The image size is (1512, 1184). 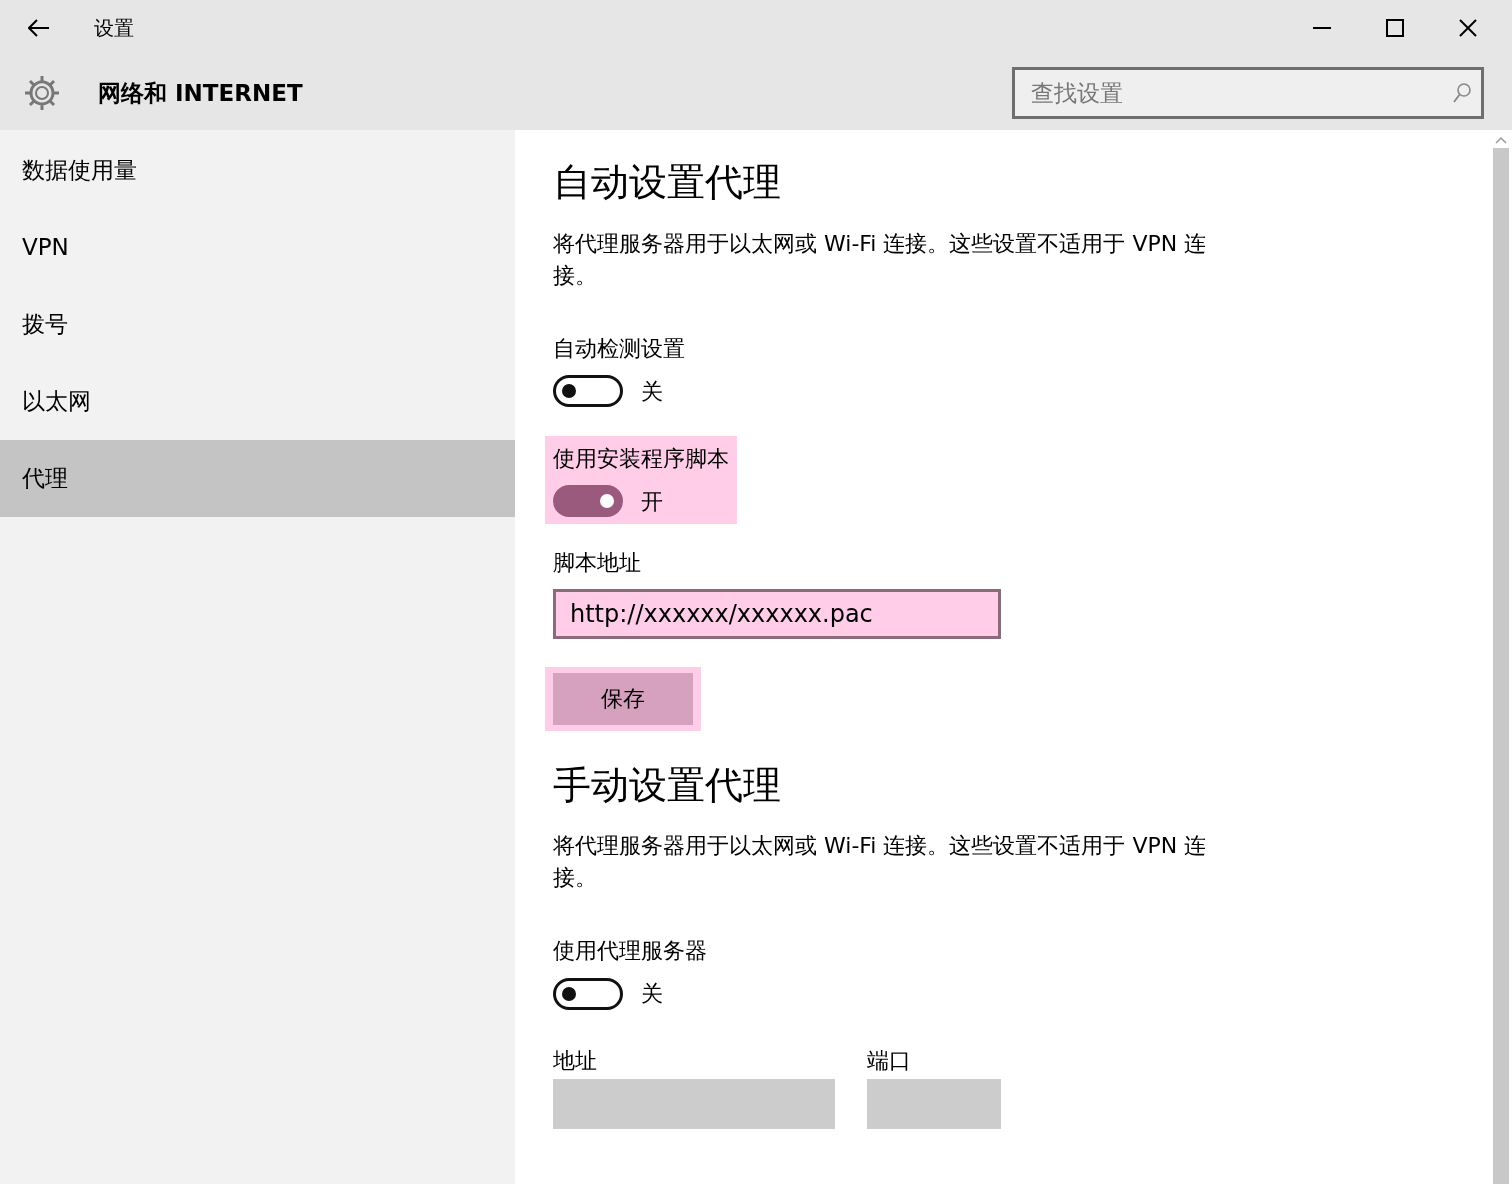 I want to click on setting-label: 自动检测设置, so click(x=619, y=348).